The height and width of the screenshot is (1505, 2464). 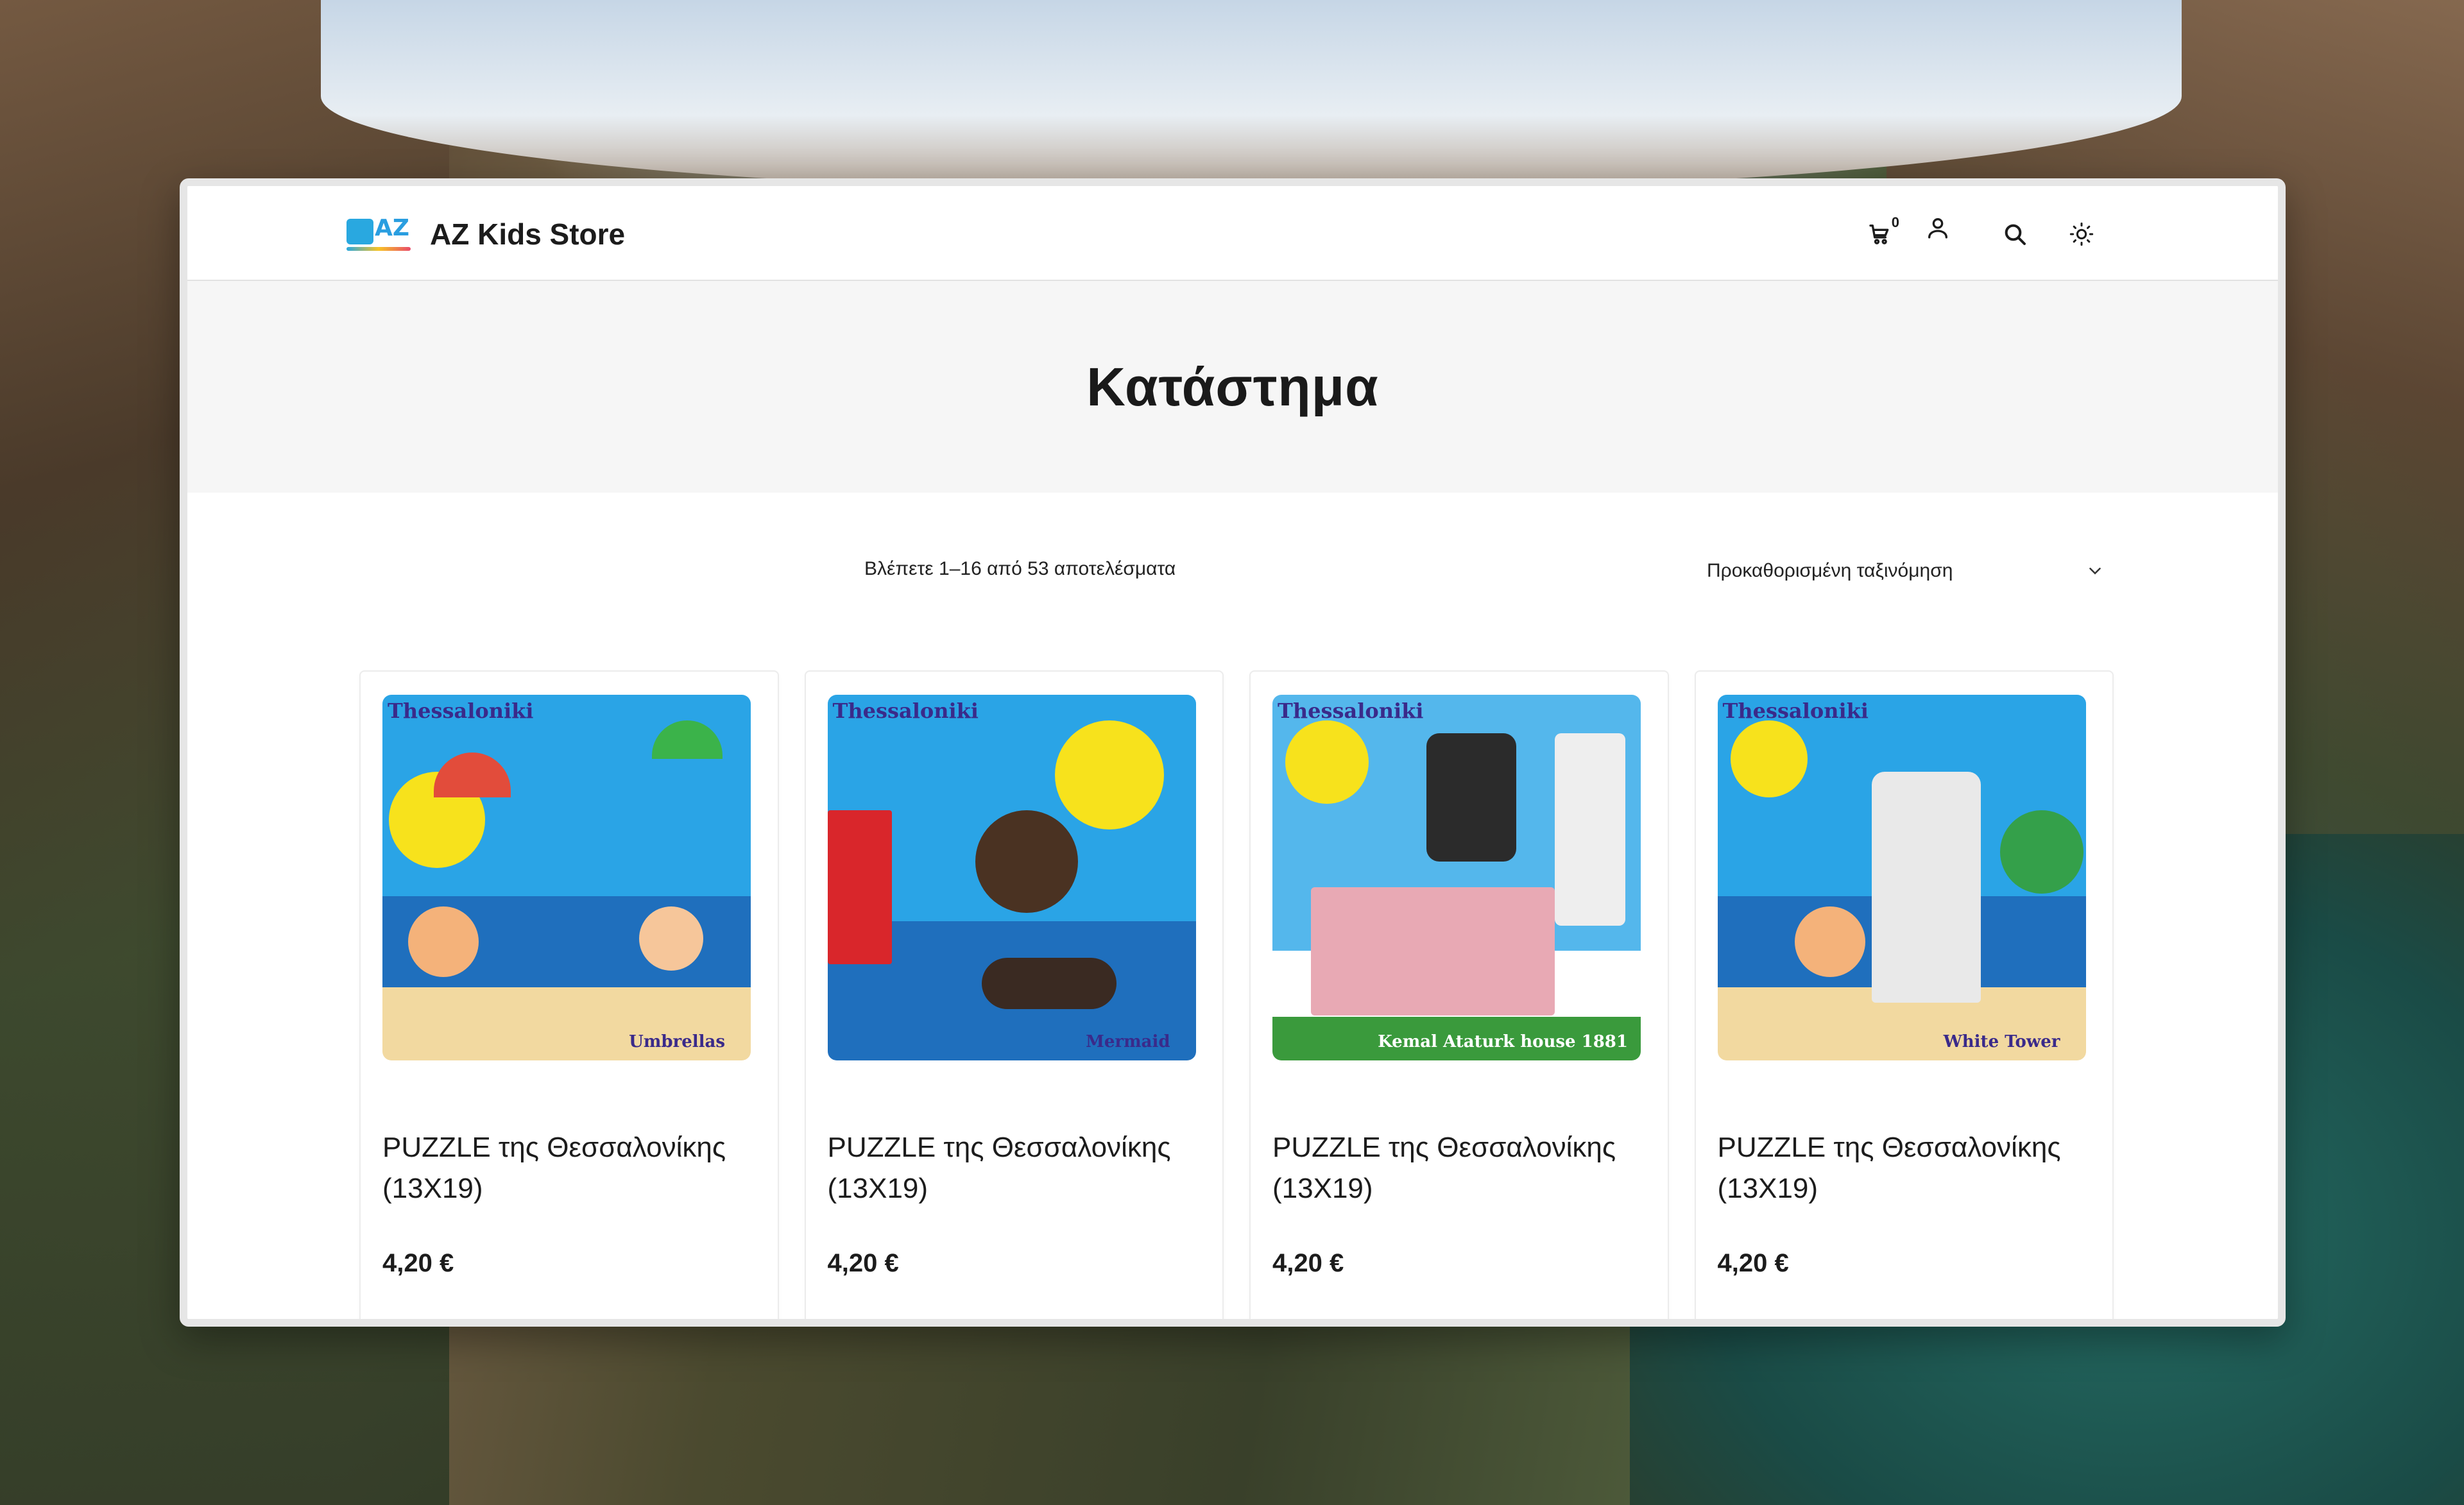 What do you see at coordinates (1020, 568) in the screenshot?
I see `result-count: Βλέπετε 1–16 από 53 αποτελέσματα` at bounding box center [1020, 568].